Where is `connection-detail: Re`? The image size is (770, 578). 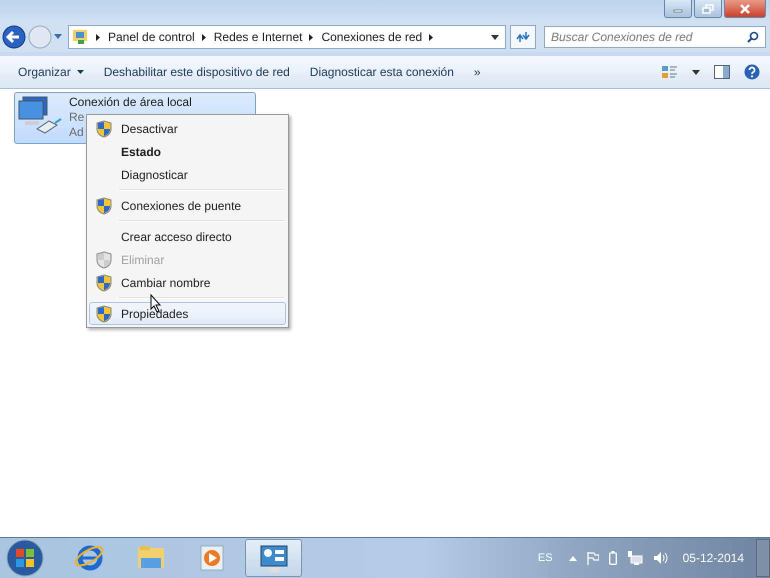
connection-detail: Re is located at coordinates (76, 117).